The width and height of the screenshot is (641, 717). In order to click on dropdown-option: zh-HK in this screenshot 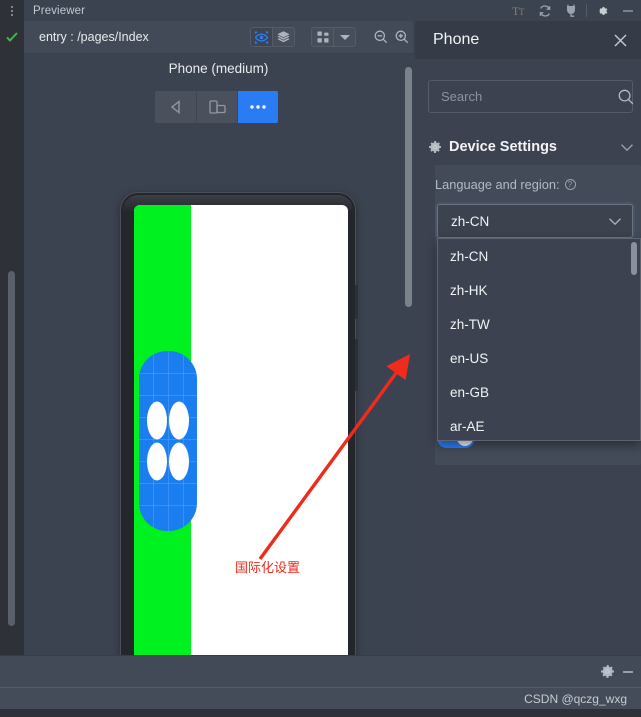, I will do `click(539, 290)`.